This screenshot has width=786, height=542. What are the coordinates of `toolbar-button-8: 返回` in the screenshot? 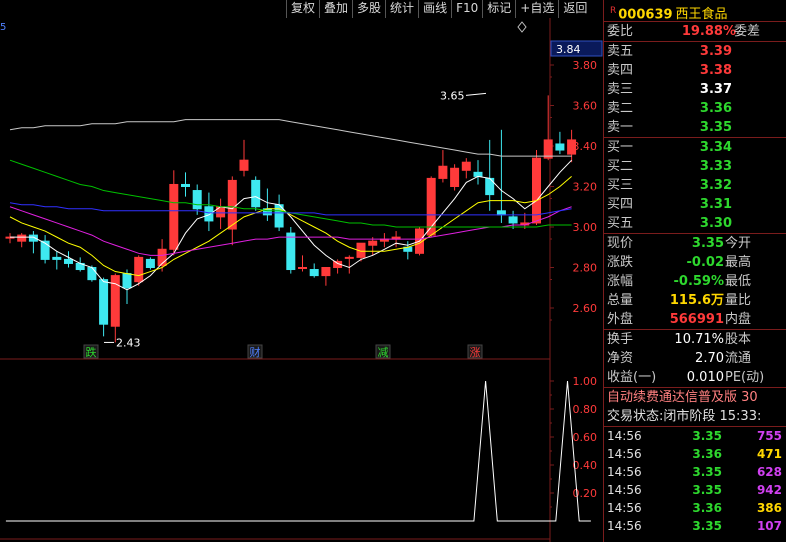 It's located at (574, 9).